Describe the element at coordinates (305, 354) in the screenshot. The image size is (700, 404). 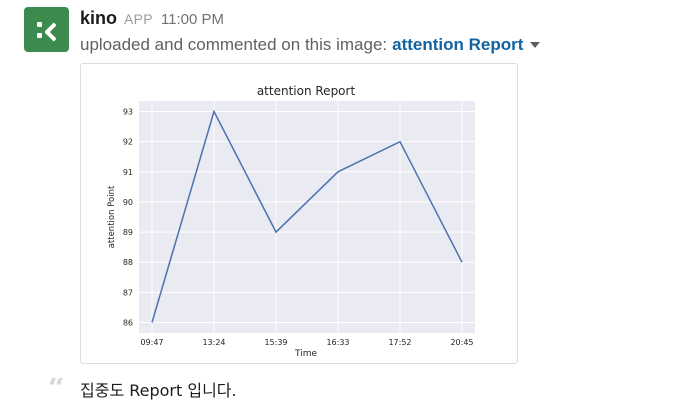
I see `x-axis-label: Time` at that location.